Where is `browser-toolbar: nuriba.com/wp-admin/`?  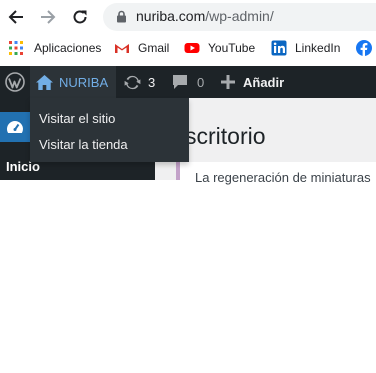 browser-toolbar: nuriba.com/wp-admin/ is located at coordinates (188, 17).